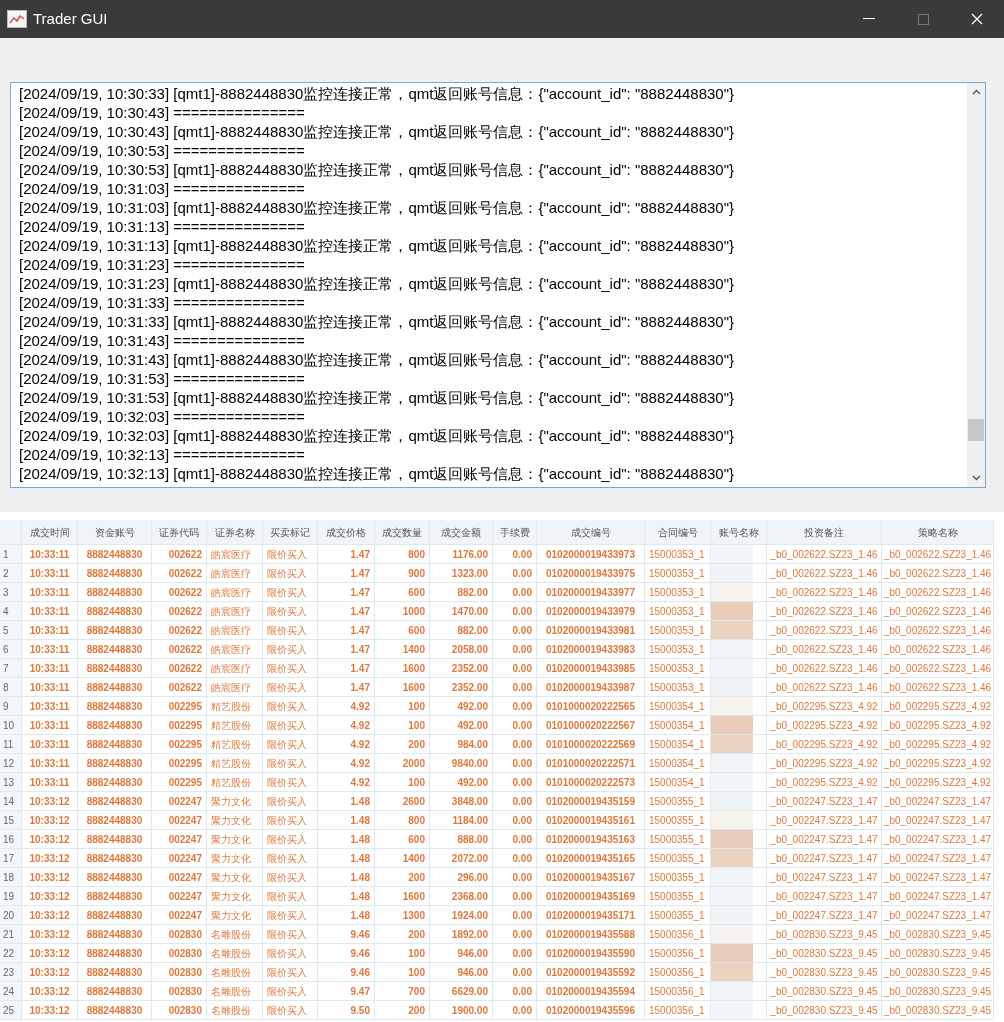 Image resolution: width=1004 pixels, height=1022 pixels. Describe the element at coordinates (824, 532) in the screenshot. I see `column-header: 投资备注` at that location.